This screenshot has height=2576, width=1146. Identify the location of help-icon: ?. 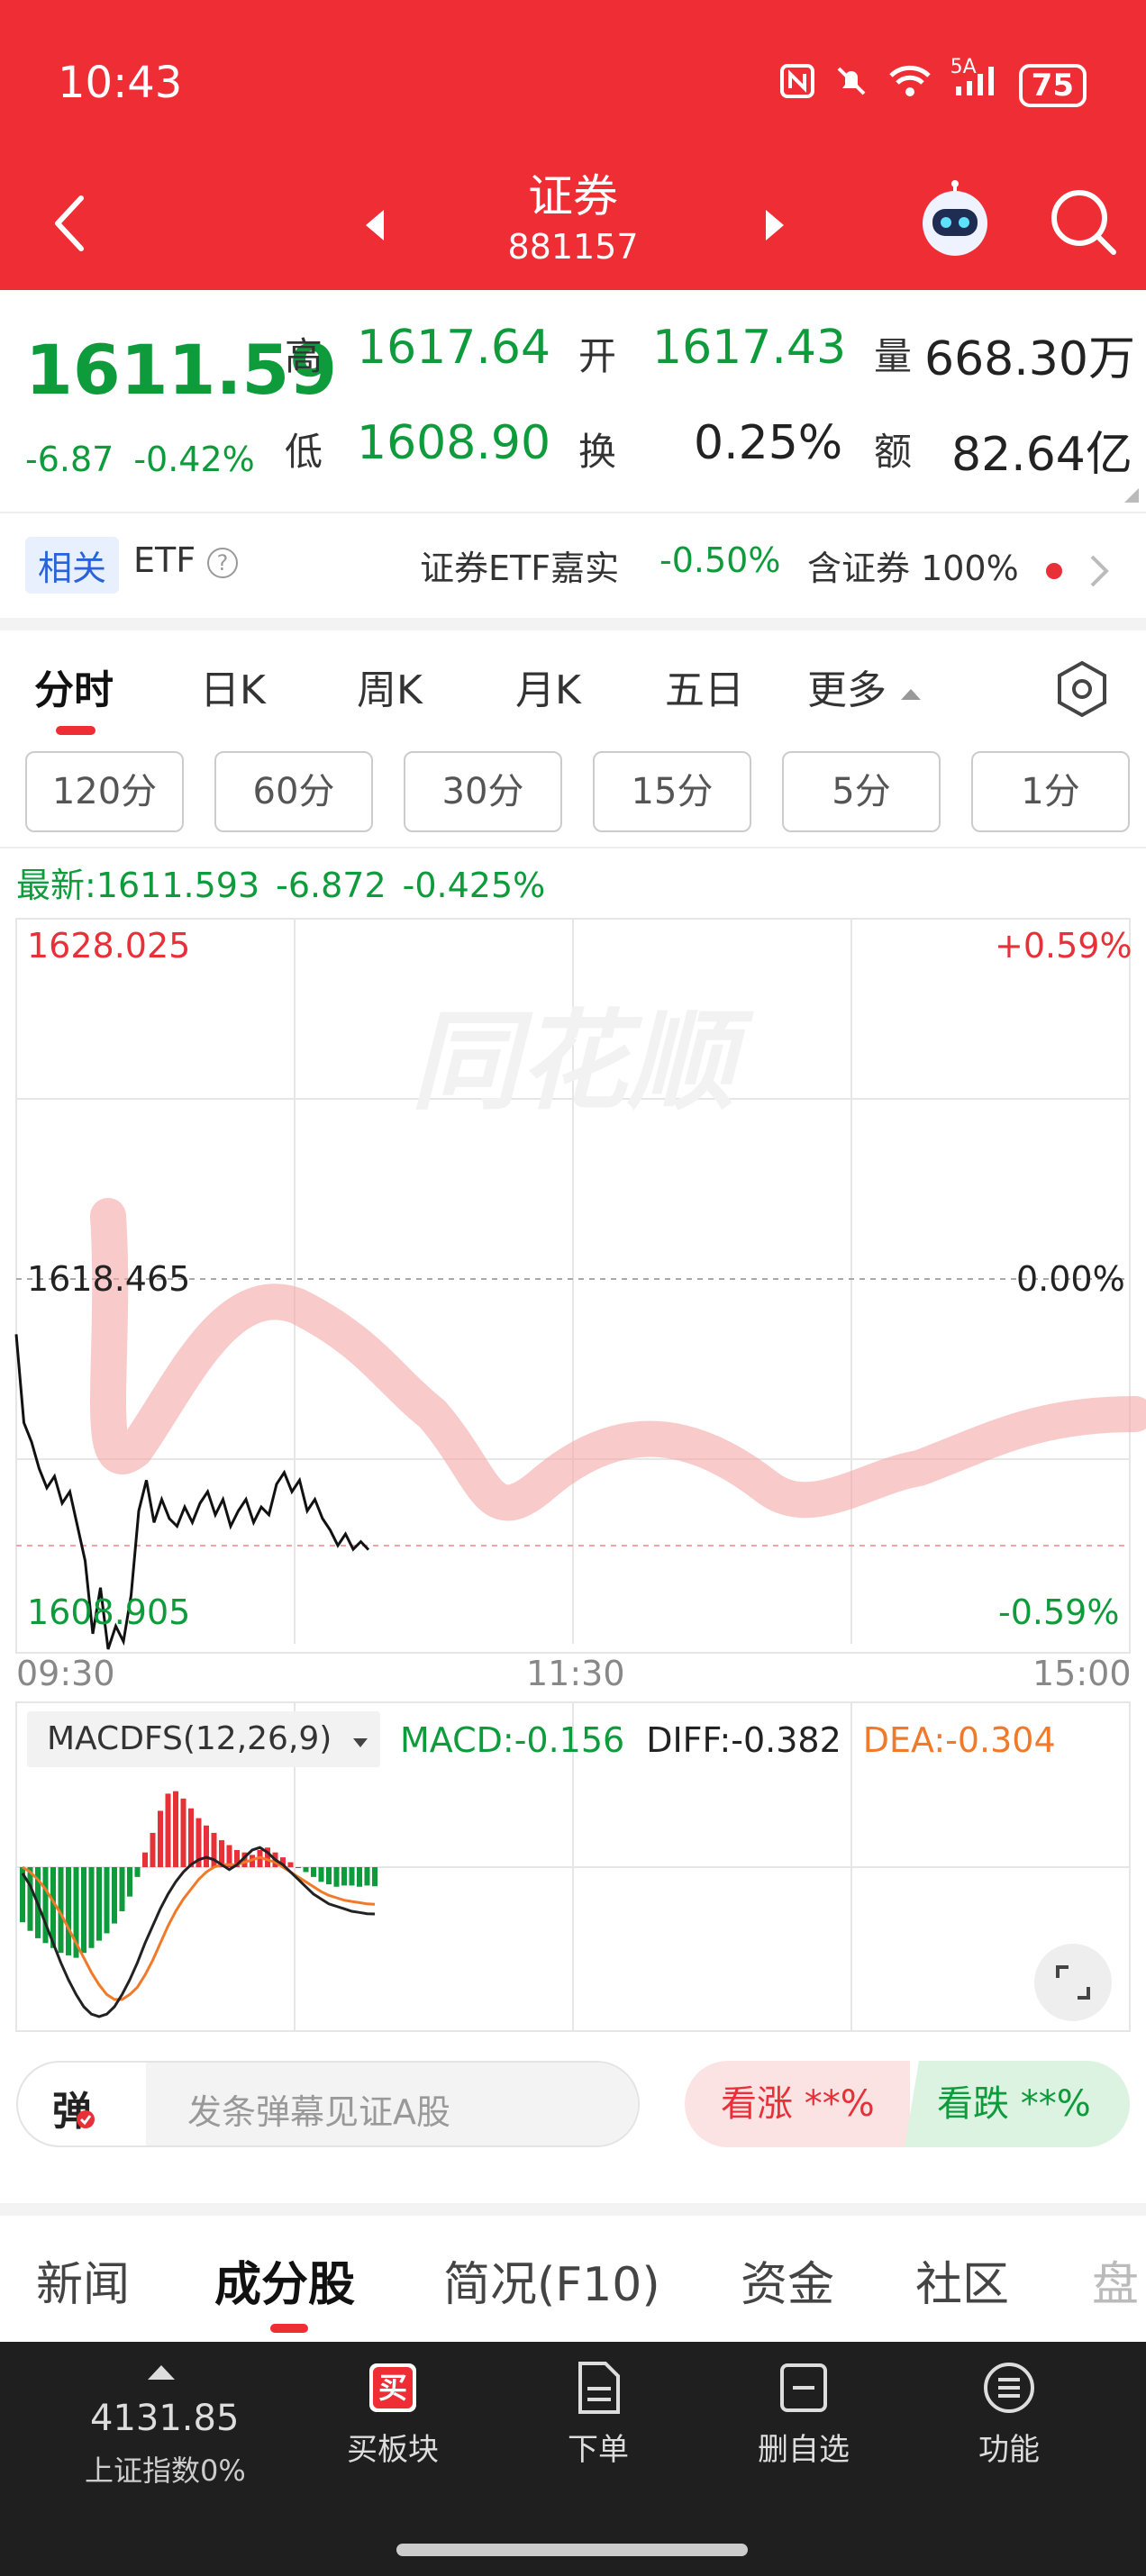
(222, 563).